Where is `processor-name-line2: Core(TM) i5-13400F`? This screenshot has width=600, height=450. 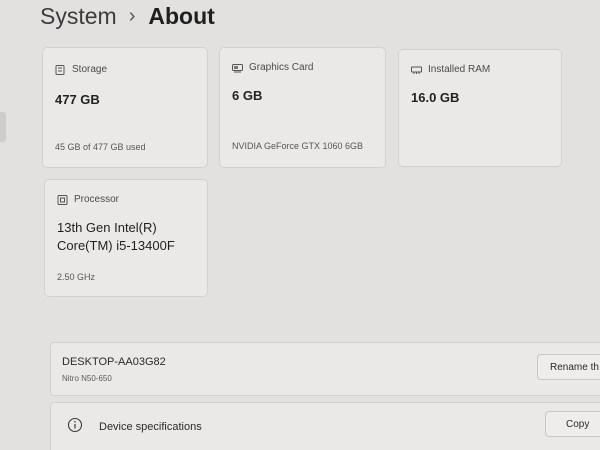
processor-name-line2: Core(TM) i5-13400F is located at coordinates (116, 245).